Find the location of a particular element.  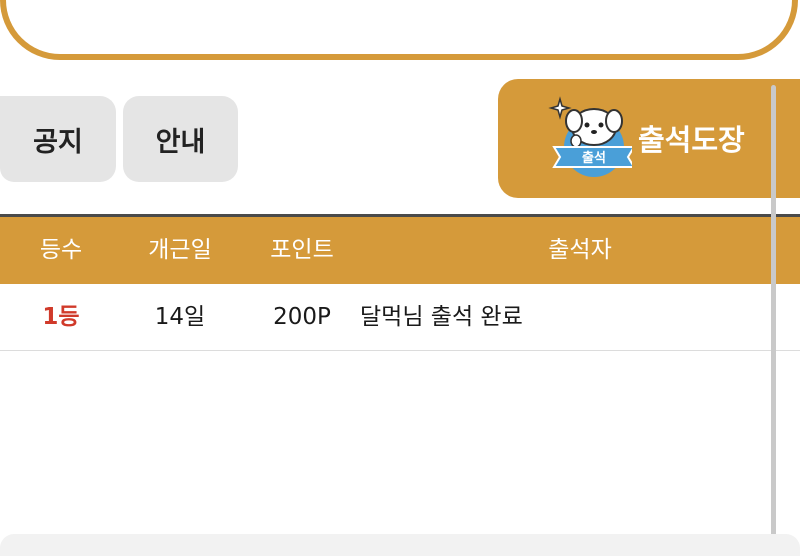

notice-button: 공지 is located at coordinates (58, 139).